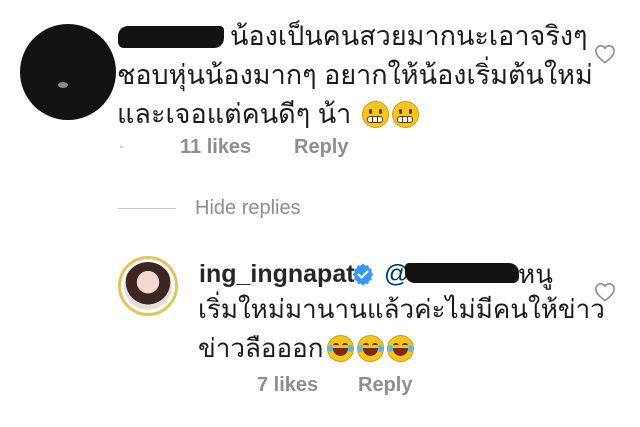  Describe the element at coordinates (215, 147) in the screenshot. I see `comment-likes-count: 11 likes` at that location.